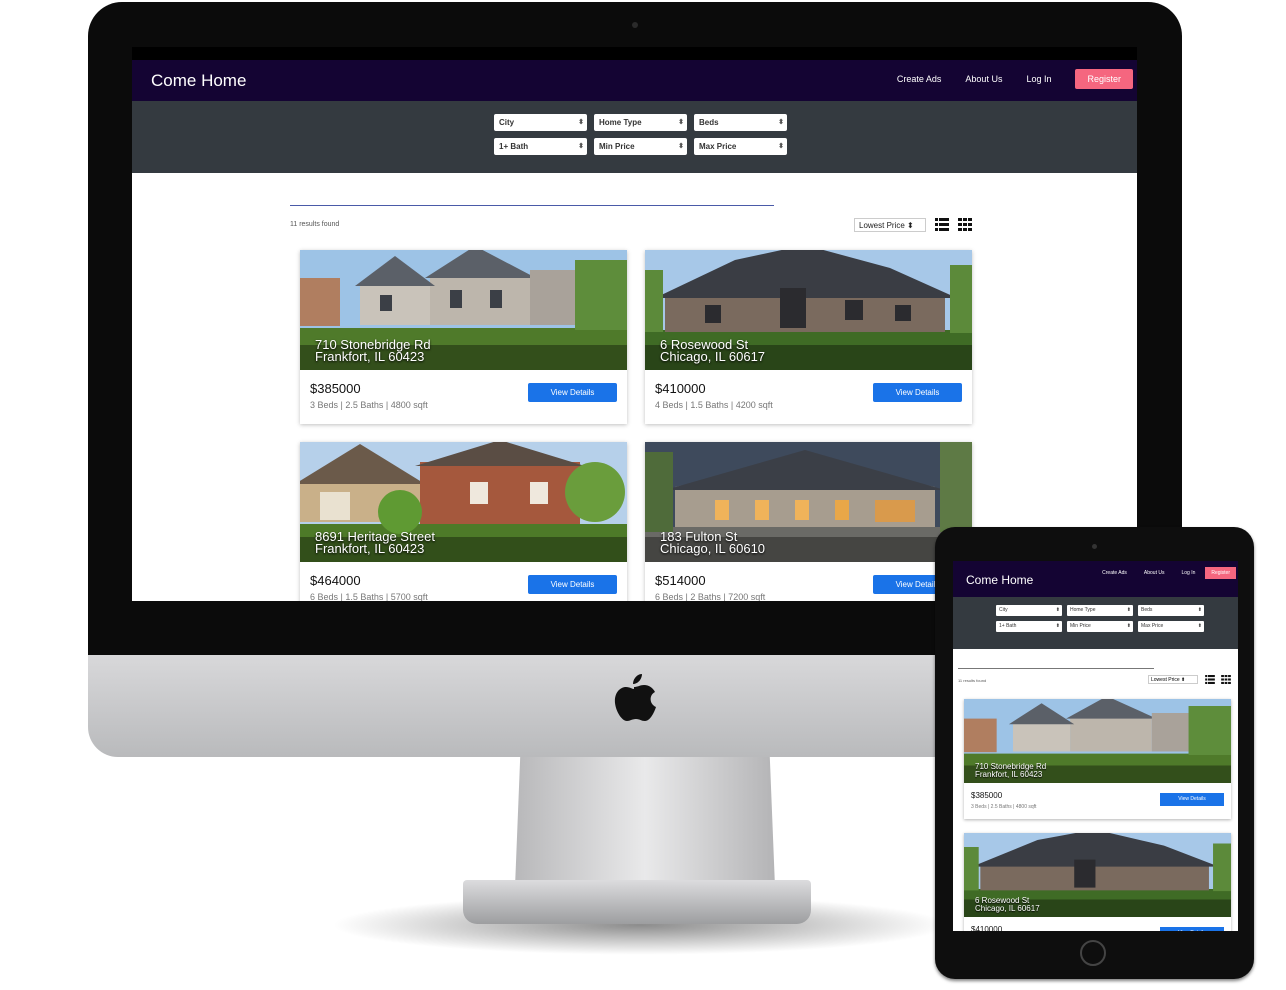 The height and width of the screenshot is (990, 1286). Describe the element at coordinates (713, 548) in the screenshot. I see `address-city: Chicago, IL 60610` at that location.